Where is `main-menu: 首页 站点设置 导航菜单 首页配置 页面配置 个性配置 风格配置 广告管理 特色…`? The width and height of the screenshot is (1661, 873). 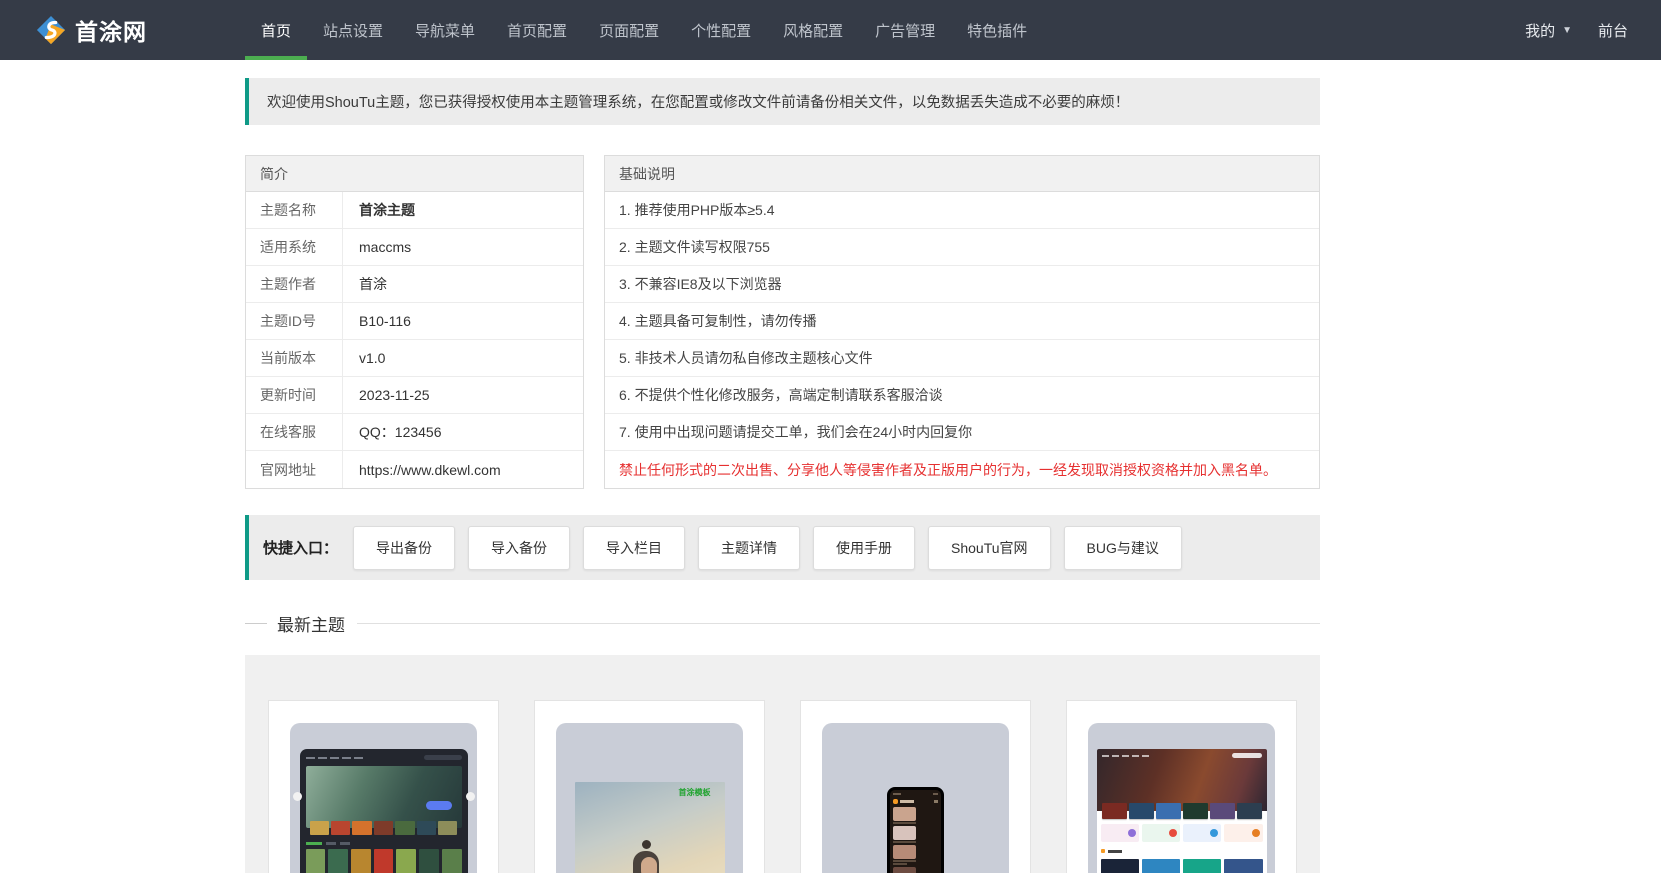
main-menu: 首页 站点设置 导航菜单 首页配置 页面配置 个性配置 风格配置 广告管理 特色… is located at coordinates (644, 30).